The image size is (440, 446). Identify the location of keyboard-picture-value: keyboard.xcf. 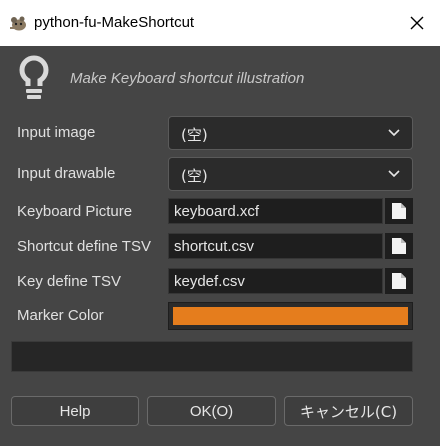
(217, 211).